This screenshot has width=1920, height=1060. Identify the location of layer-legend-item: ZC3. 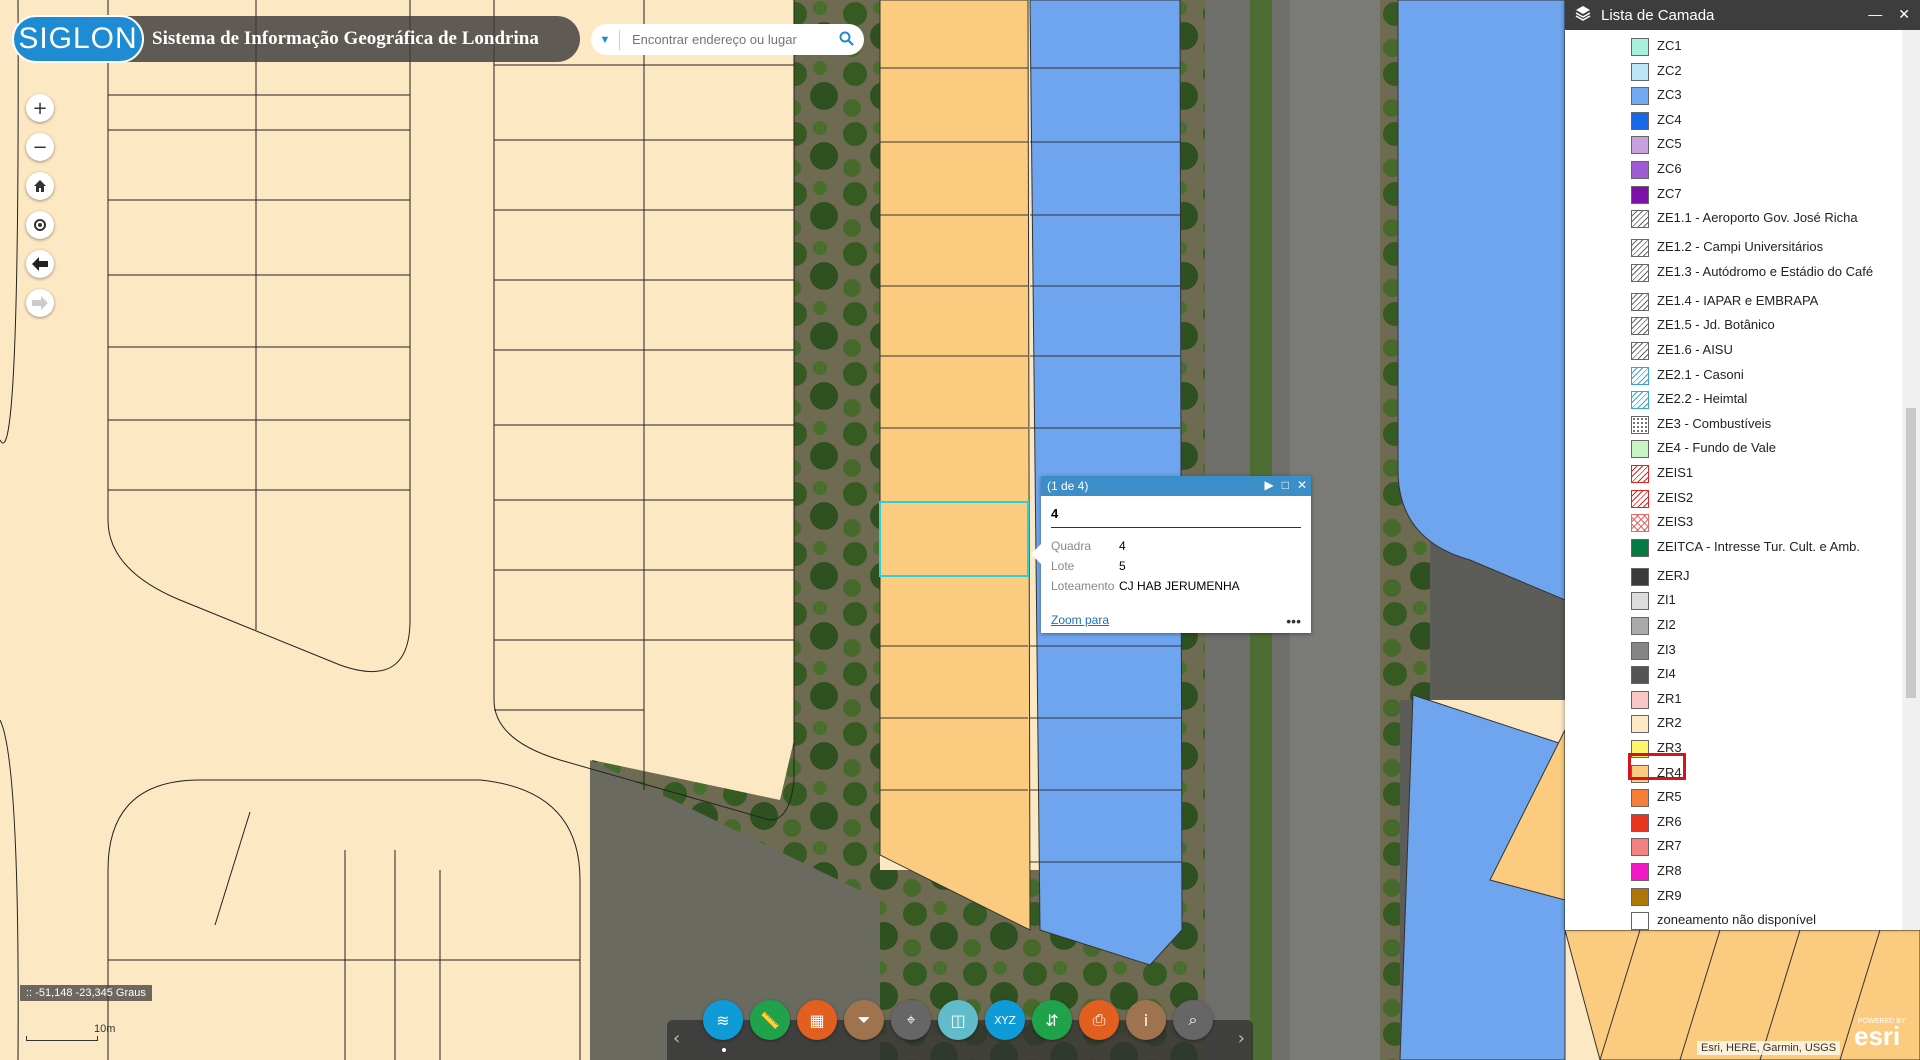
(1656, 96).